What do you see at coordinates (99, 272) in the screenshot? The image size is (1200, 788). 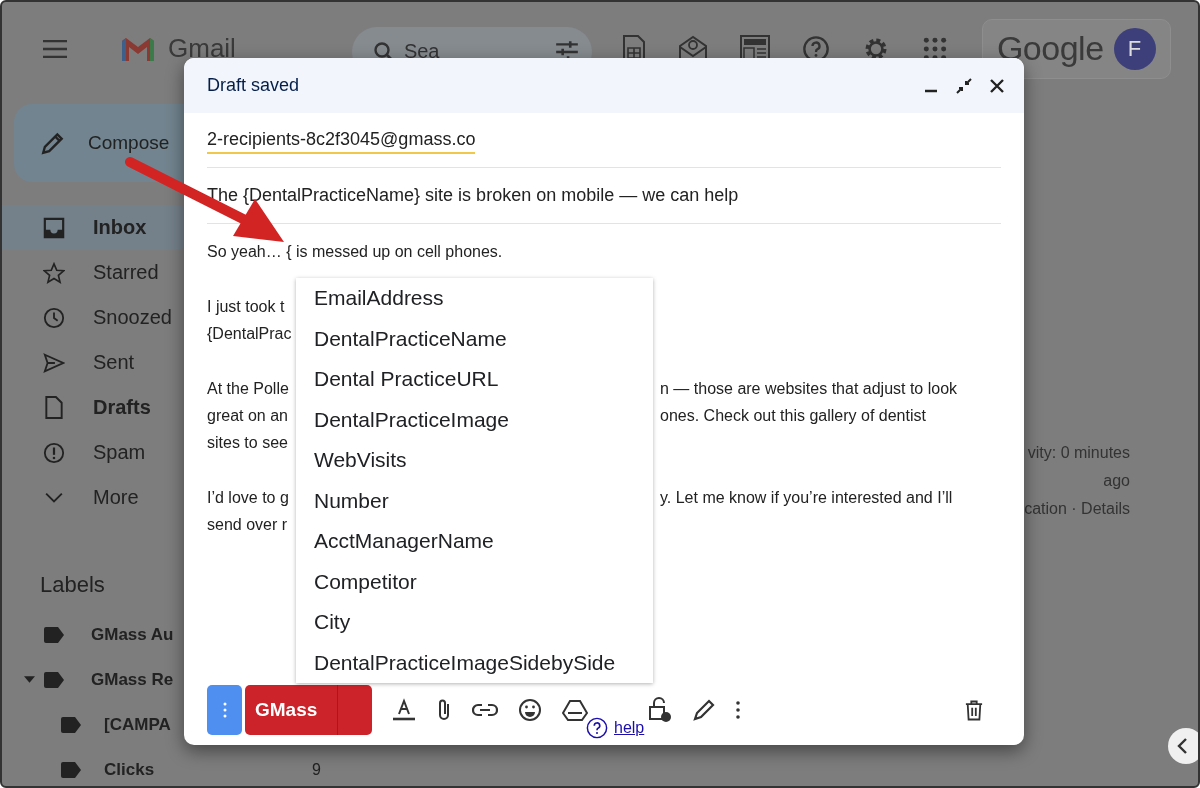 I see `nav-item: Starred` at bounding box center [99, 272].